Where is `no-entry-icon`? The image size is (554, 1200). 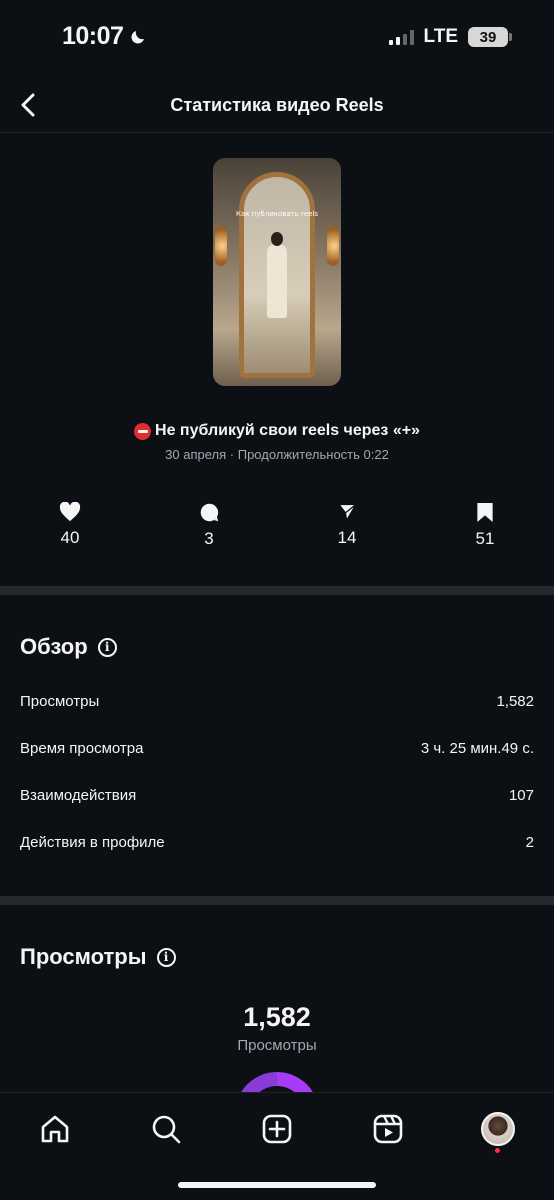 no-entry-icon is located at coordinates (143, 431).